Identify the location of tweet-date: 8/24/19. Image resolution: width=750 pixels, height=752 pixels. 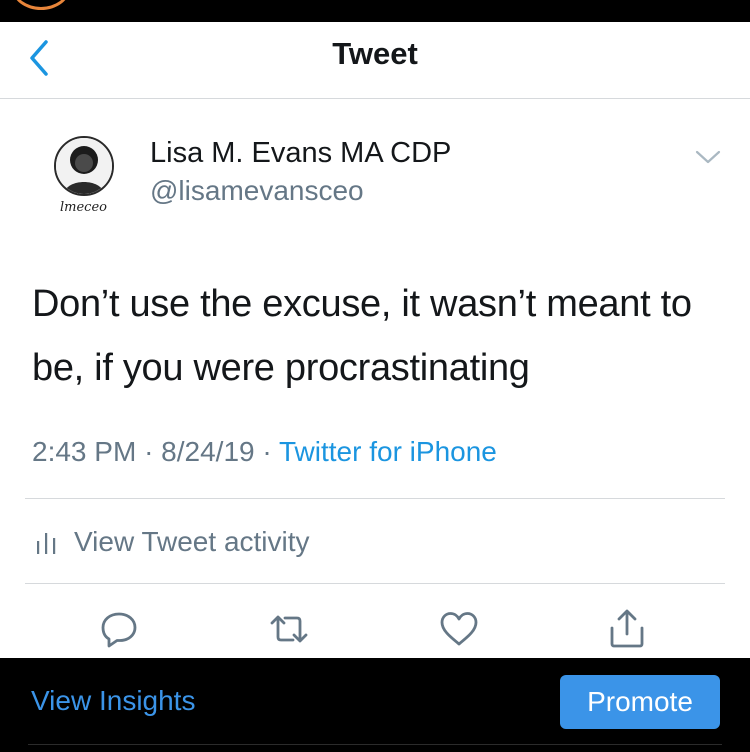
(208, 451).